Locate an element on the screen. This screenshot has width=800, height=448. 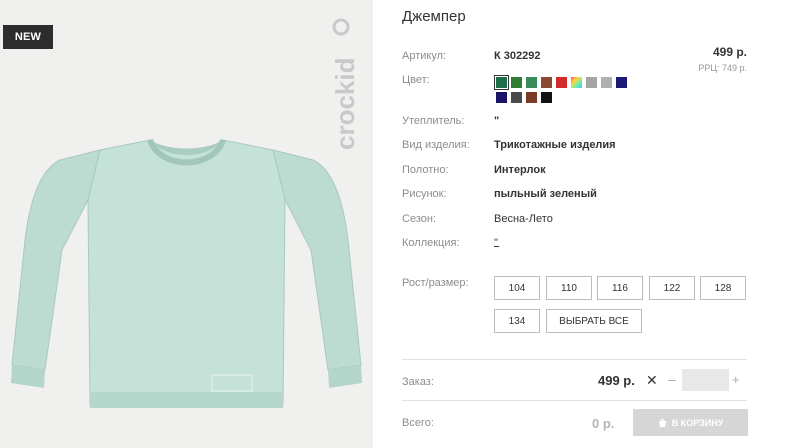
spec-value-article: К 302292 is located at coordinates (517, 56).